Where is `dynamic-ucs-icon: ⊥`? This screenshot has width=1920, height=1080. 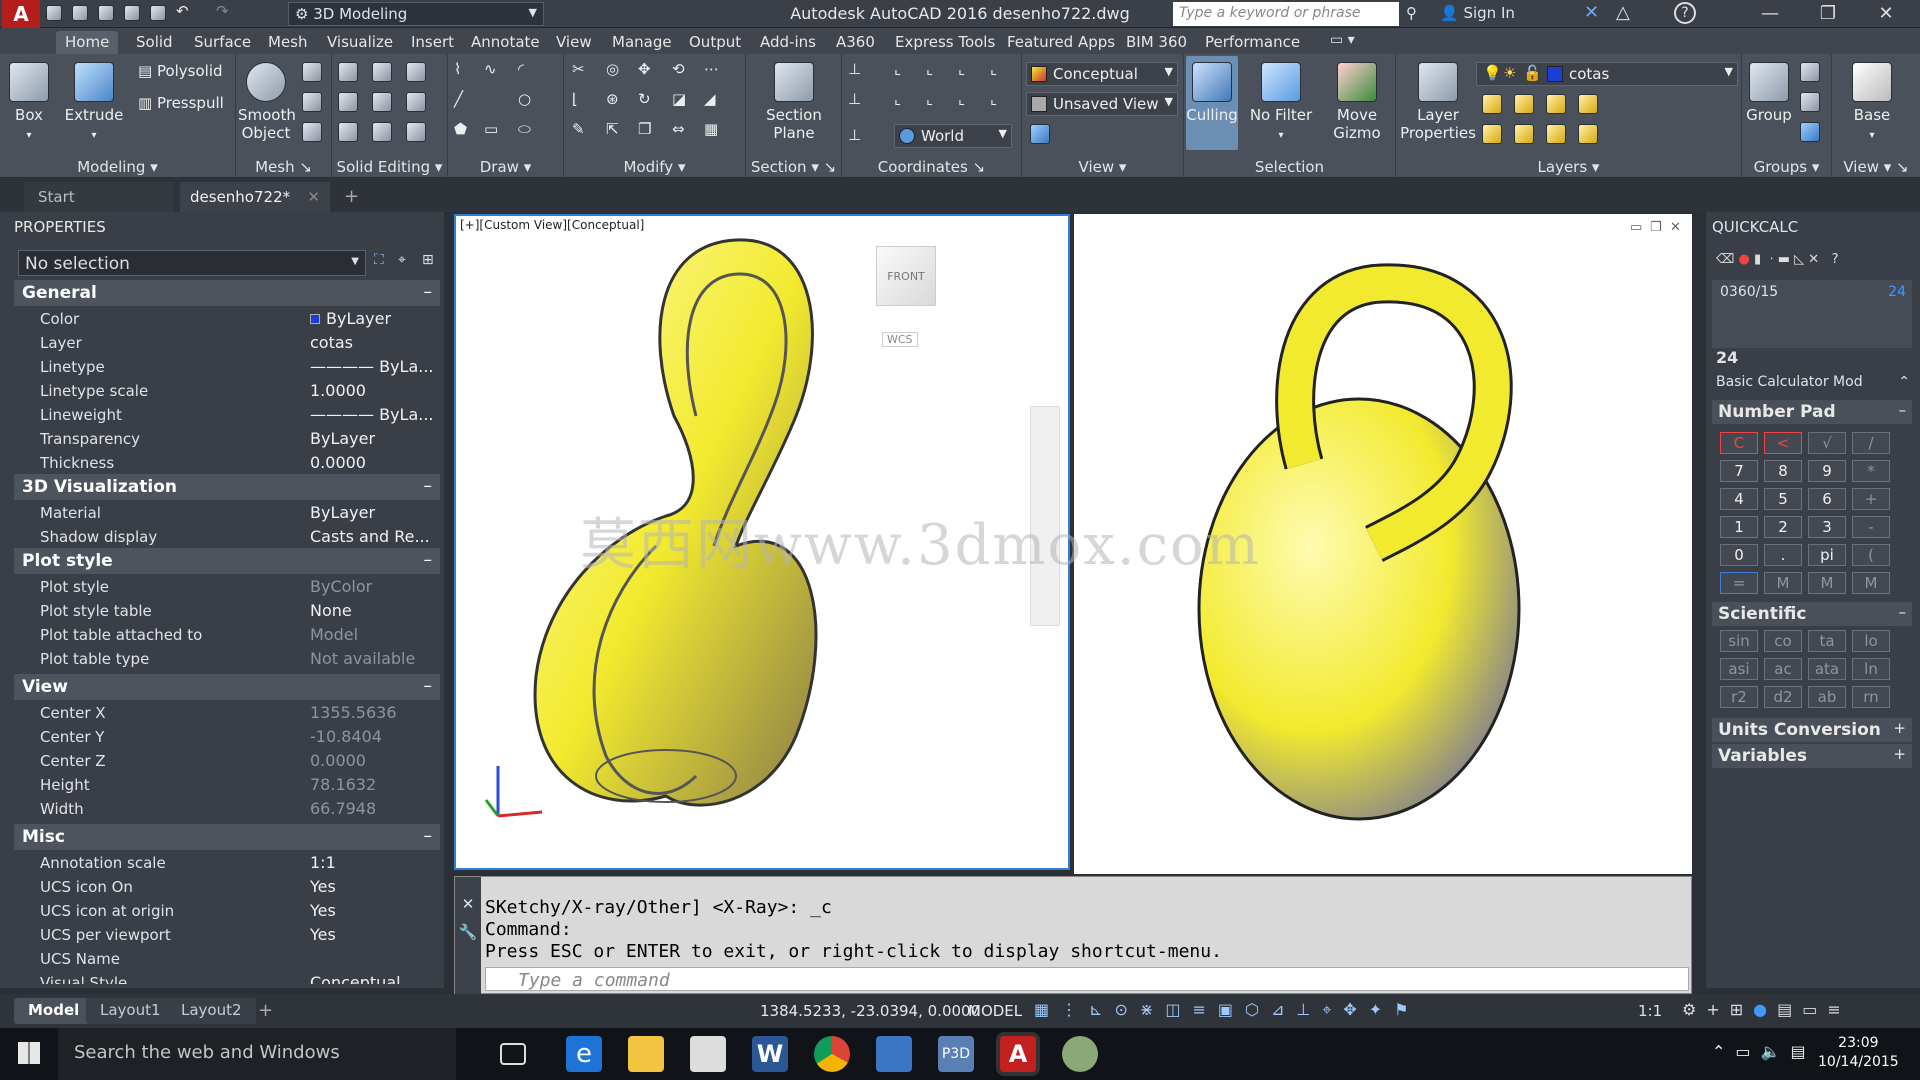
dynamic-ucs-icon: ⊥ is located at coordinates (1309, 1009).